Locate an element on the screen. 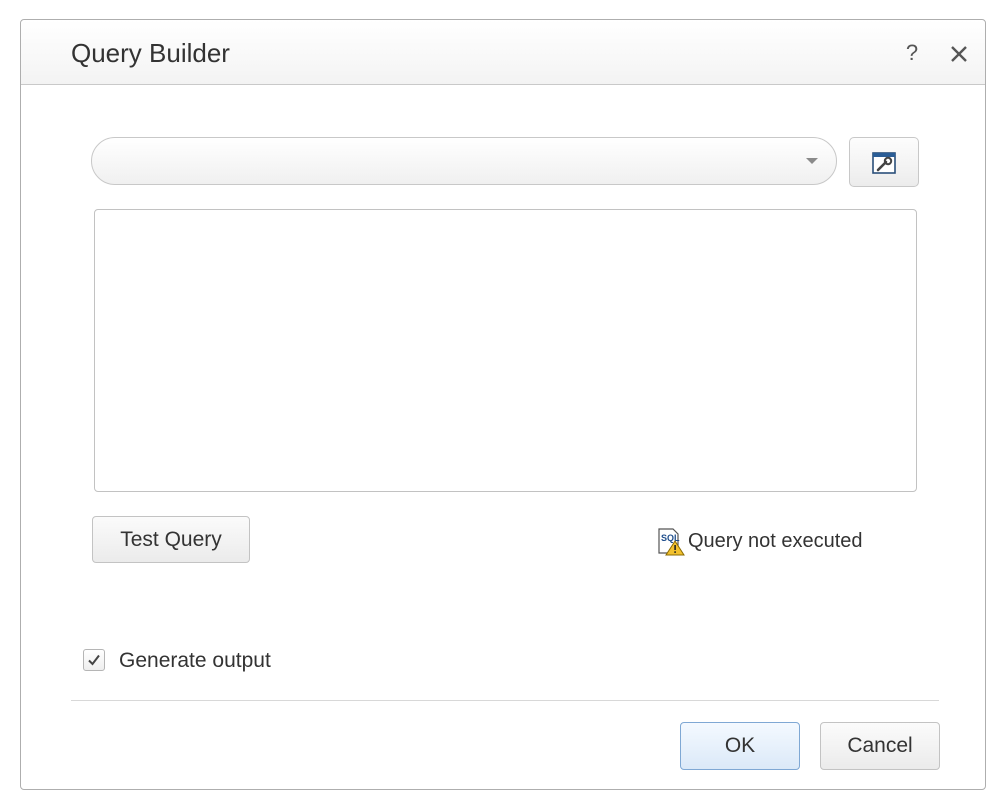 The width and height of the screenshot is (990, 799). close-button is located at coordinates (959, 53).